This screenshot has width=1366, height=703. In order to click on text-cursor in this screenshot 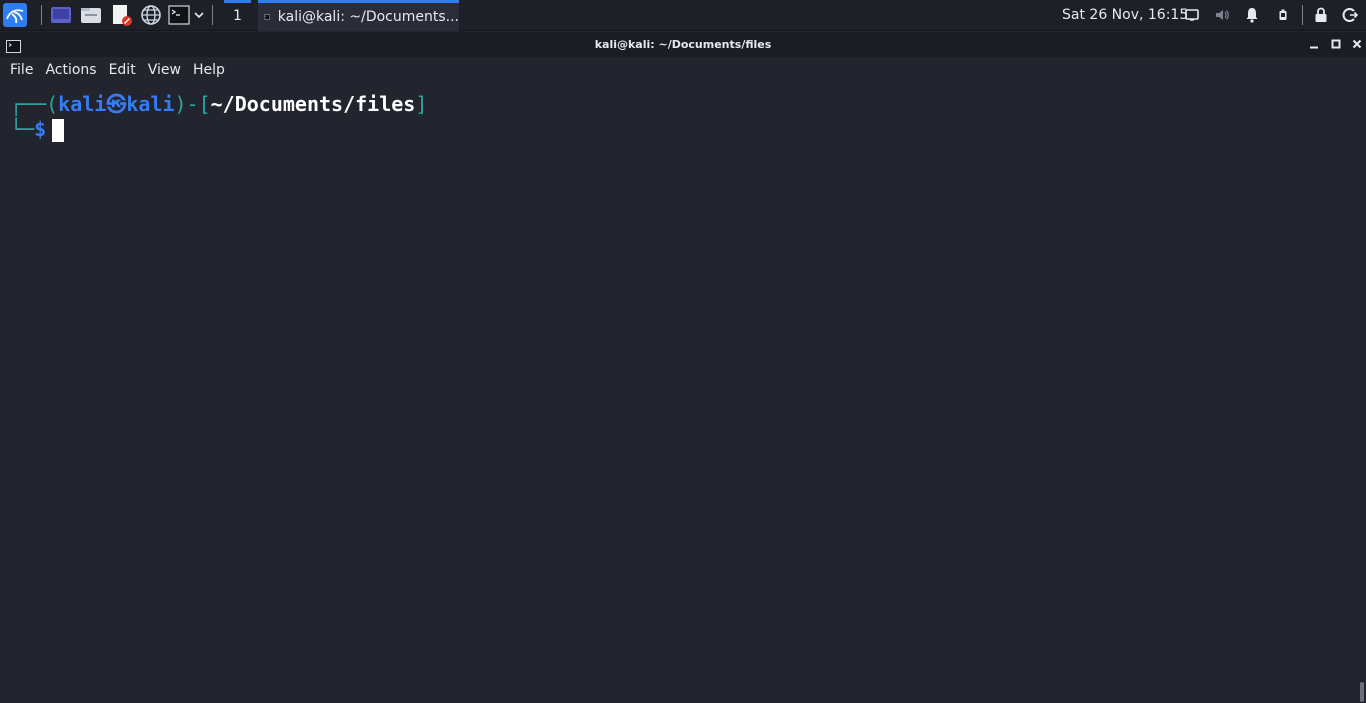, I will do `click(58, 130)`.